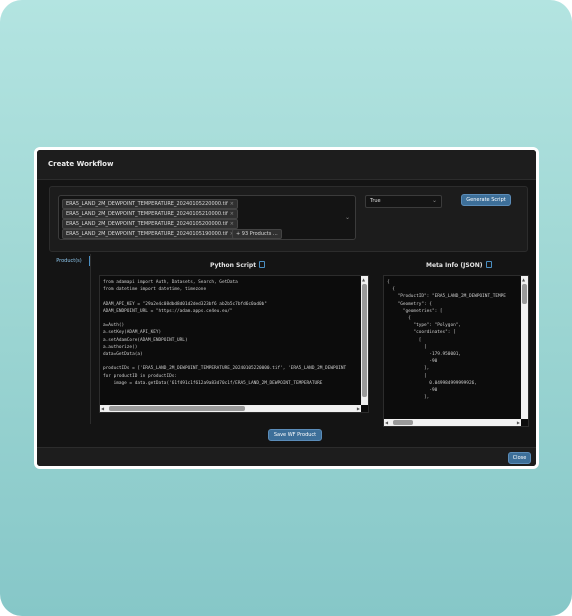 The image size is (572, 616). What do you see at coordinates (486, 200) in the screenshot?
I see `generate-script-button: Generate Script` at bounding box center [486, 200].